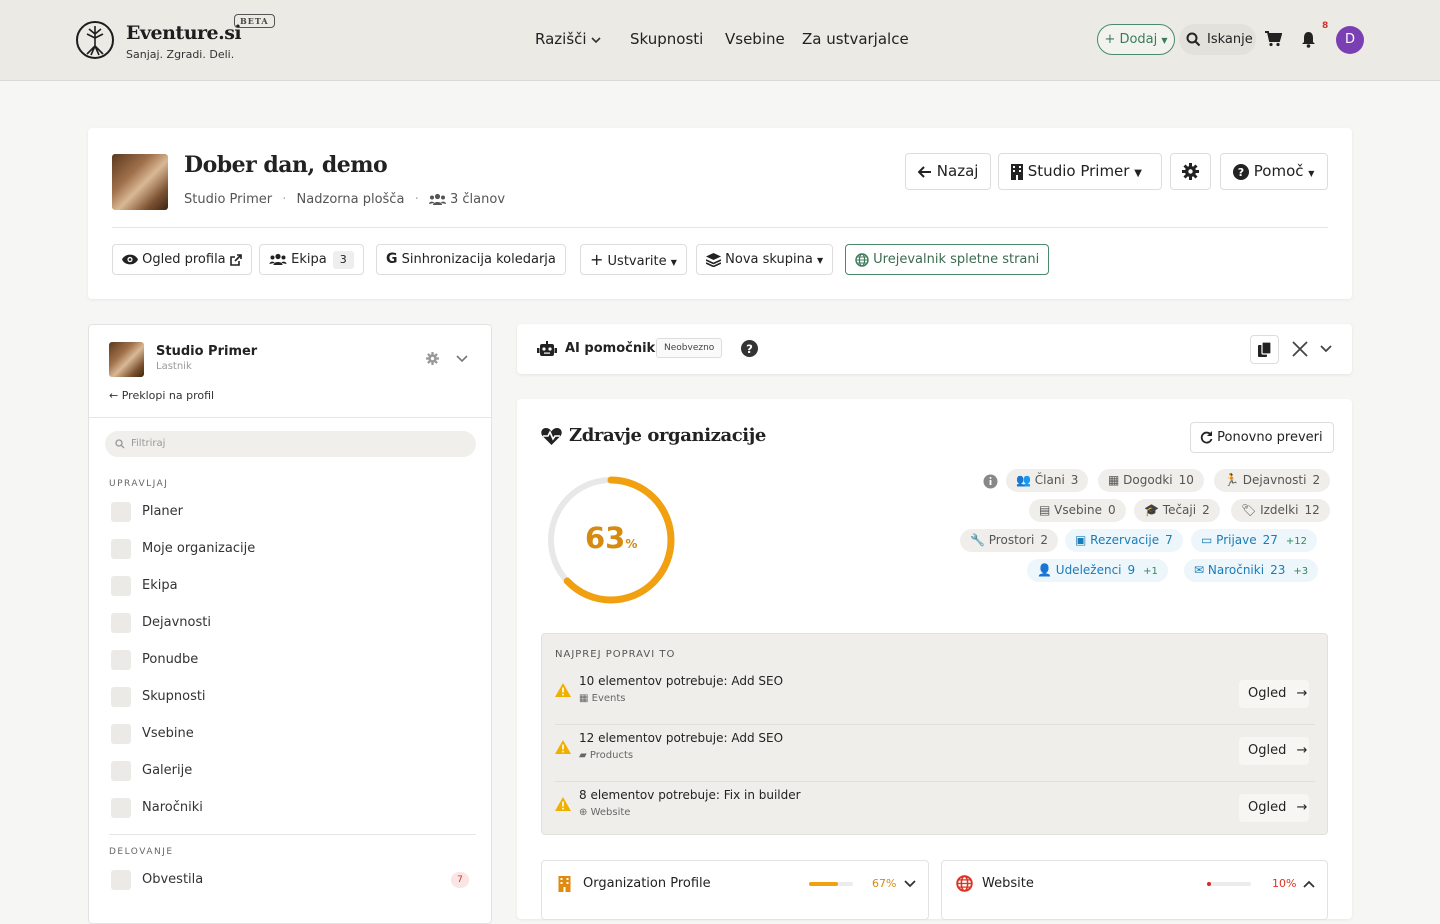 The width and height of the screenshot is (1440, 924). What do you see at coordinates (1311, 173) in the screenshot?
I see `caret-down-icon: ▼` at bounding box center [1311, 173].